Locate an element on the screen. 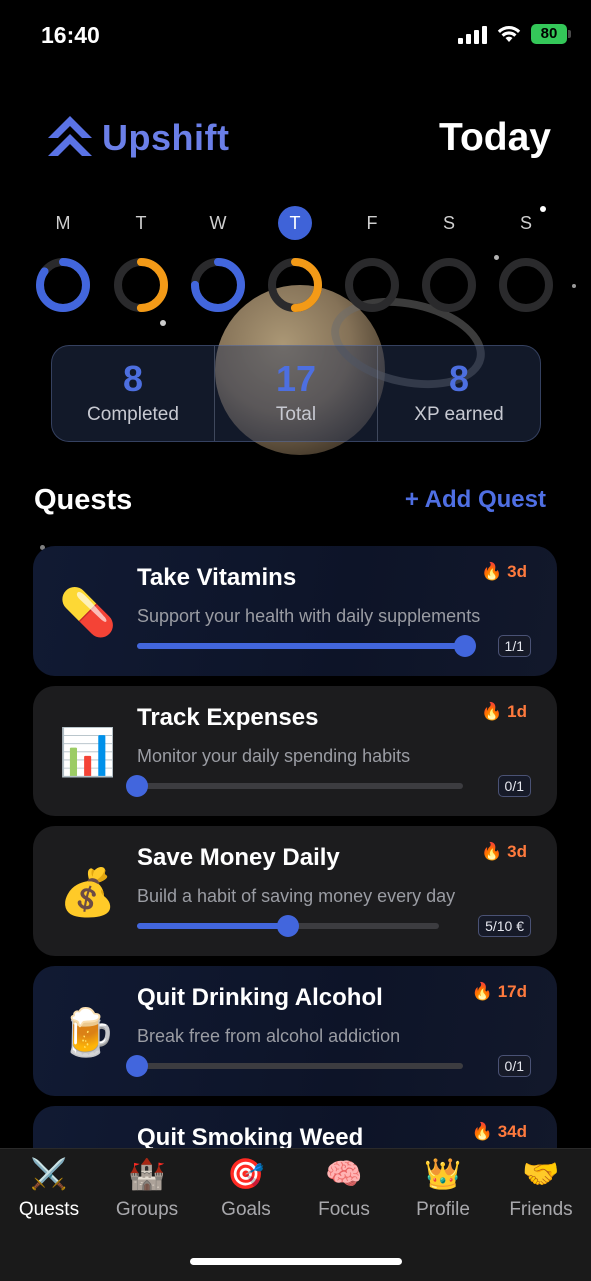  progress-count: 0/1 is located at coordinates (514, 1066).